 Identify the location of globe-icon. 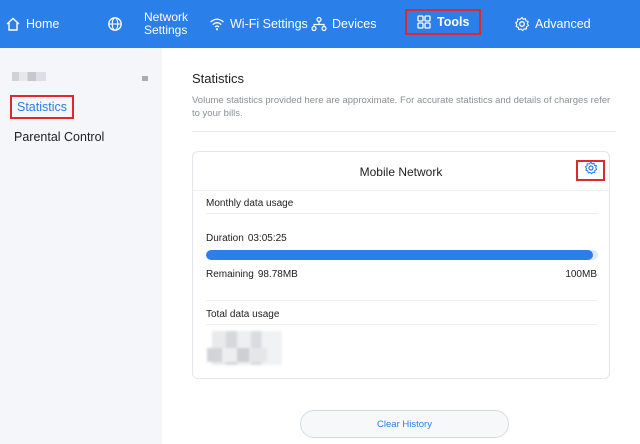
(115, 24).